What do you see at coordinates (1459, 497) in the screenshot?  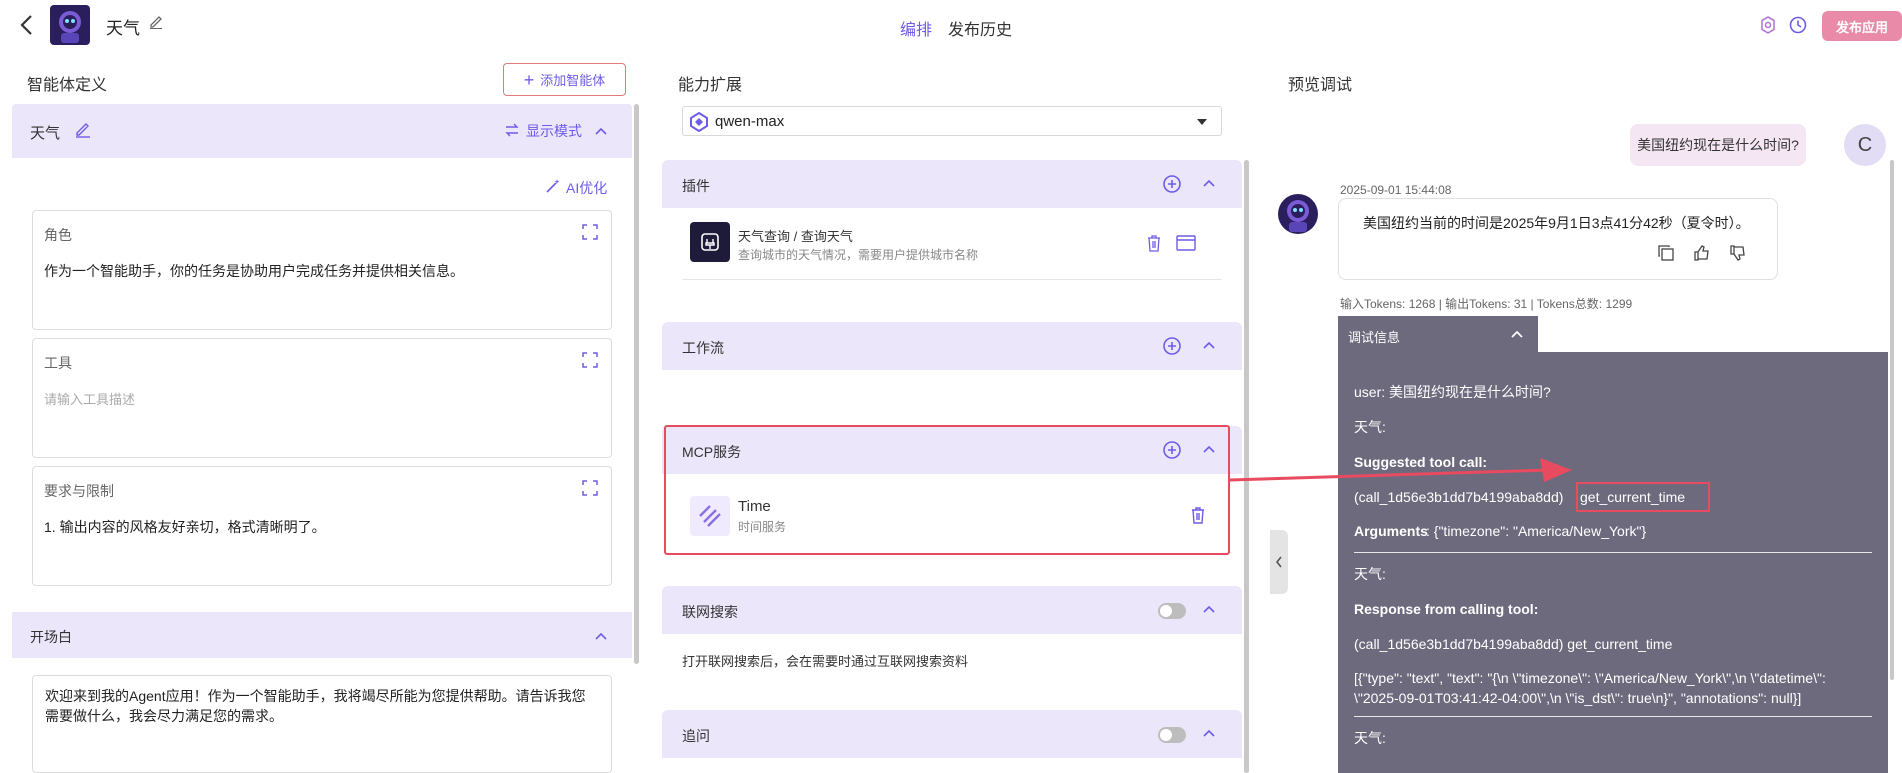 I see `debug-call-id: (call_1d56e3b1dd7b4199aba8dd)` at bounding box center [1459, 497].